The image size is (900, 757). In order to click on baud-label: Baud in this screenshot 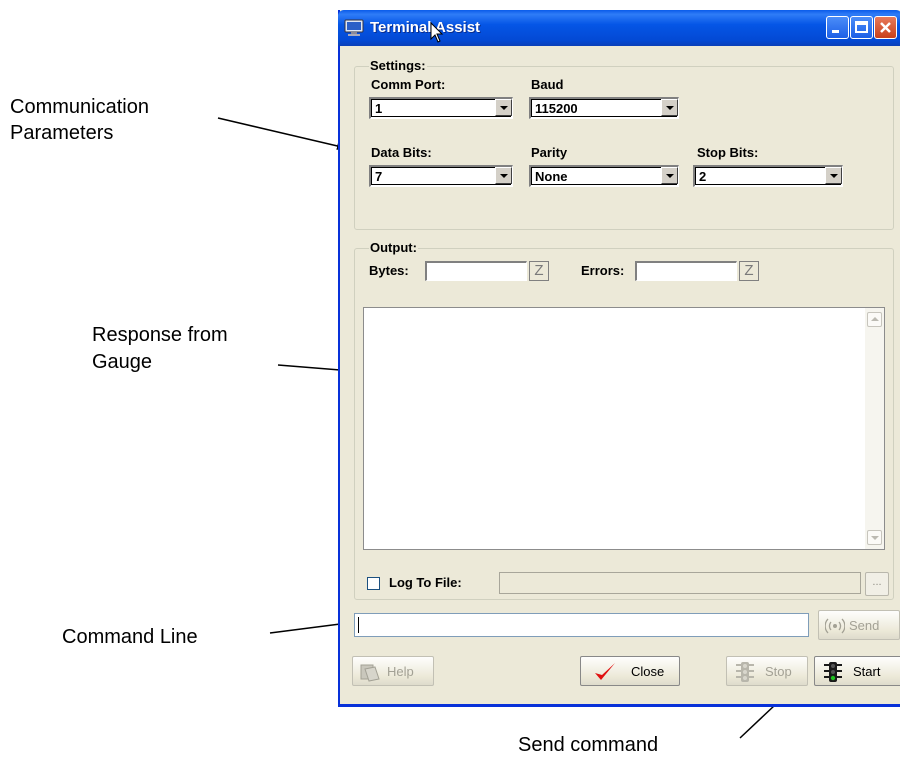, I will do `click(547, 84)`.